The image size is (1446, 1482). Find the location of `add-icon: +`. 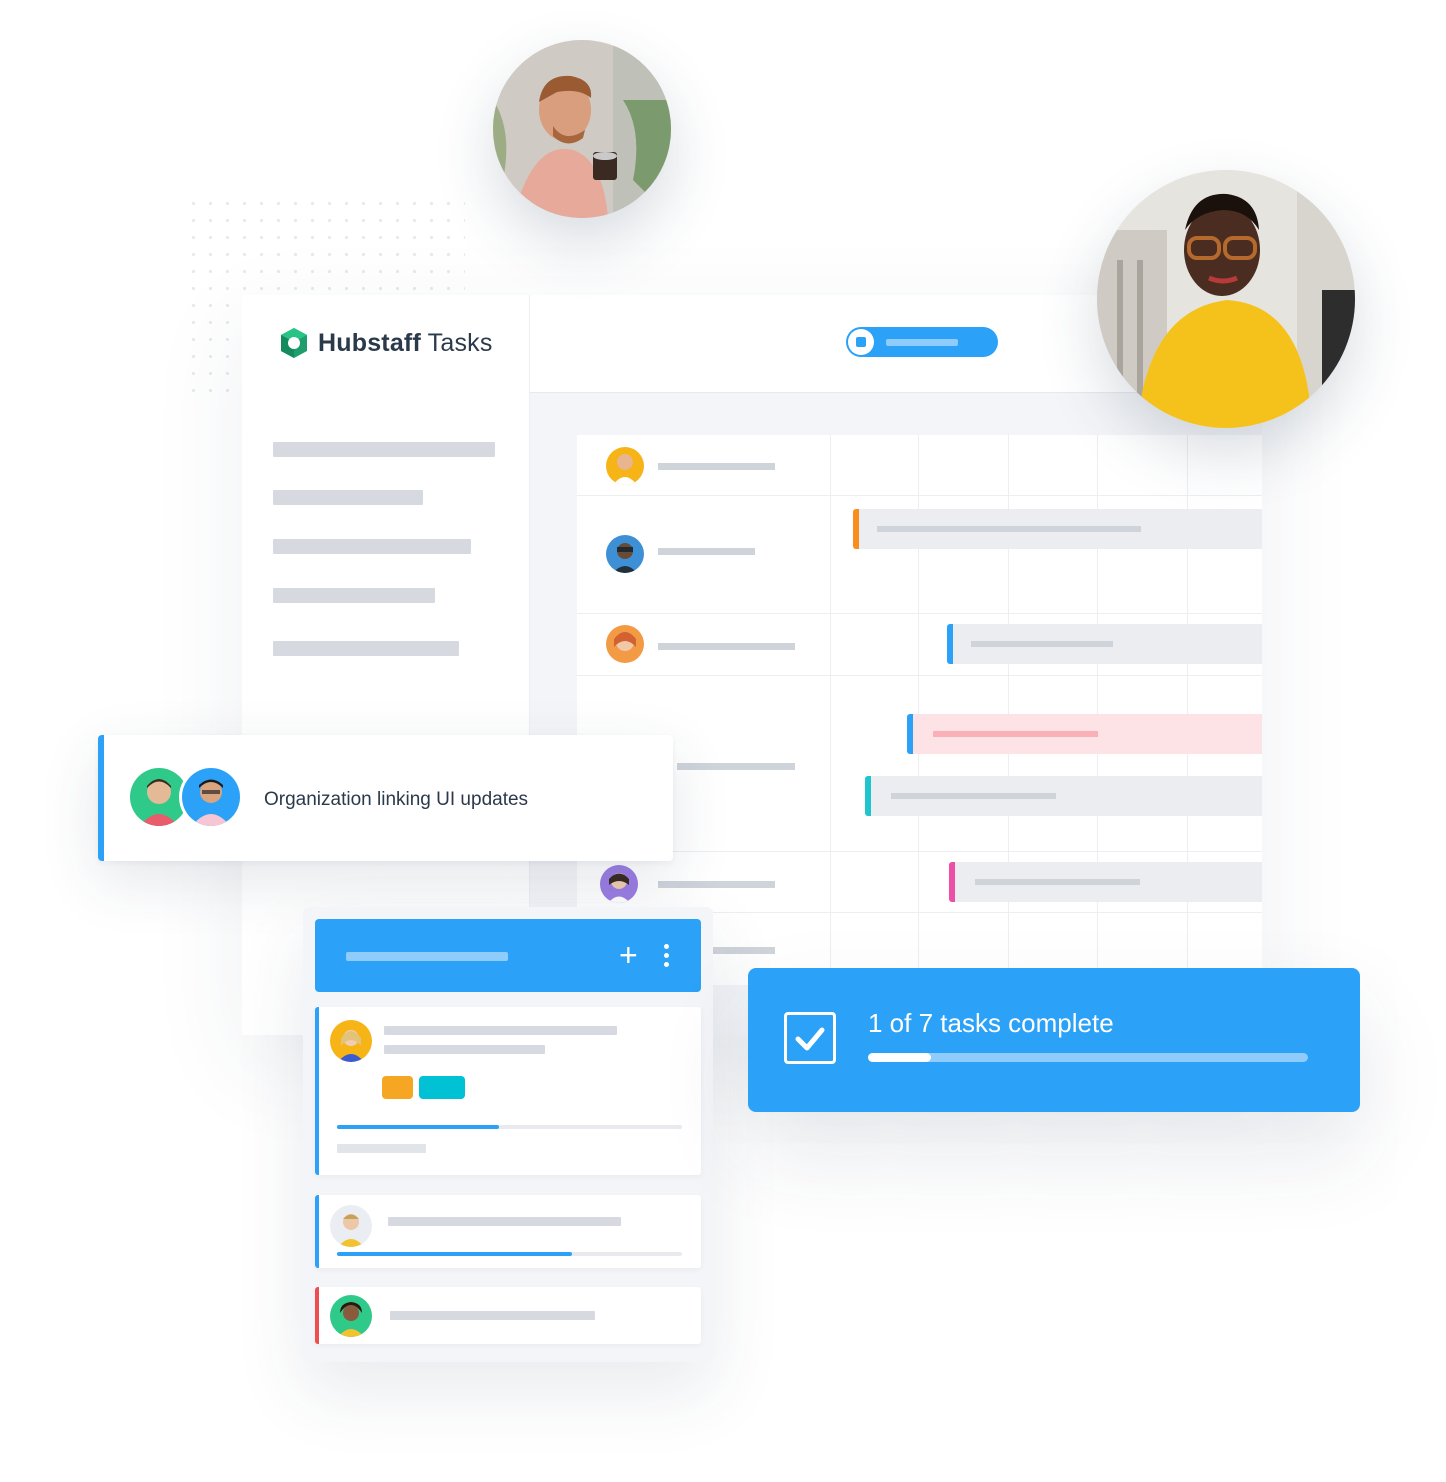

add-icon: + is located at coordinates (628, 955).